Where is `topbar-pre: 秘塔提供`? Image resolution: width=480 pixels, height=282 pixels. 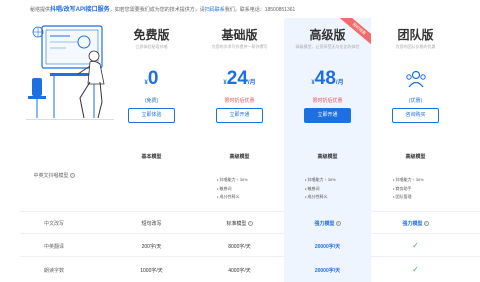
topbar-pre: 秘塔提供 is located at coordinates (40, 10).